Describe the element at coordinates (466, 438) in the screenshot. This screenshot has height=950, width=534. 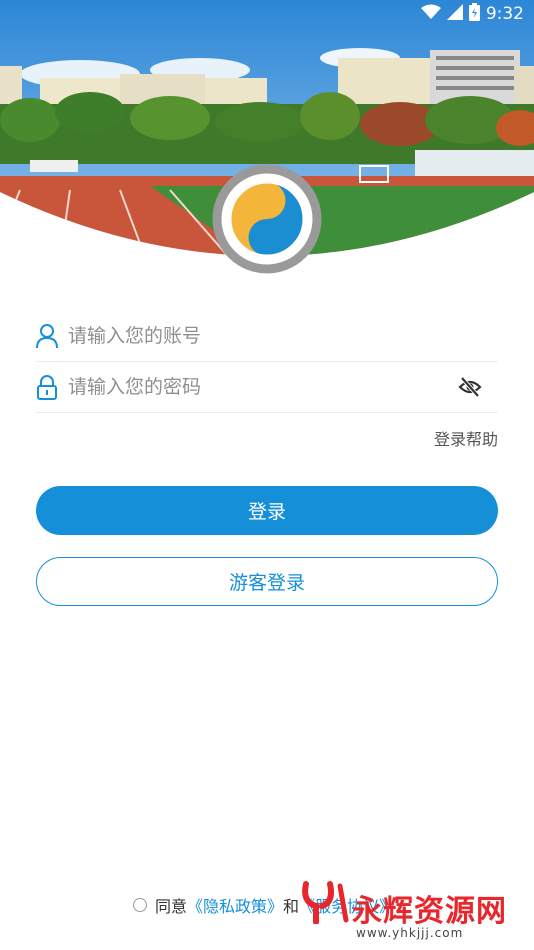
I see `login-help-link: 登录帮助` at that location.